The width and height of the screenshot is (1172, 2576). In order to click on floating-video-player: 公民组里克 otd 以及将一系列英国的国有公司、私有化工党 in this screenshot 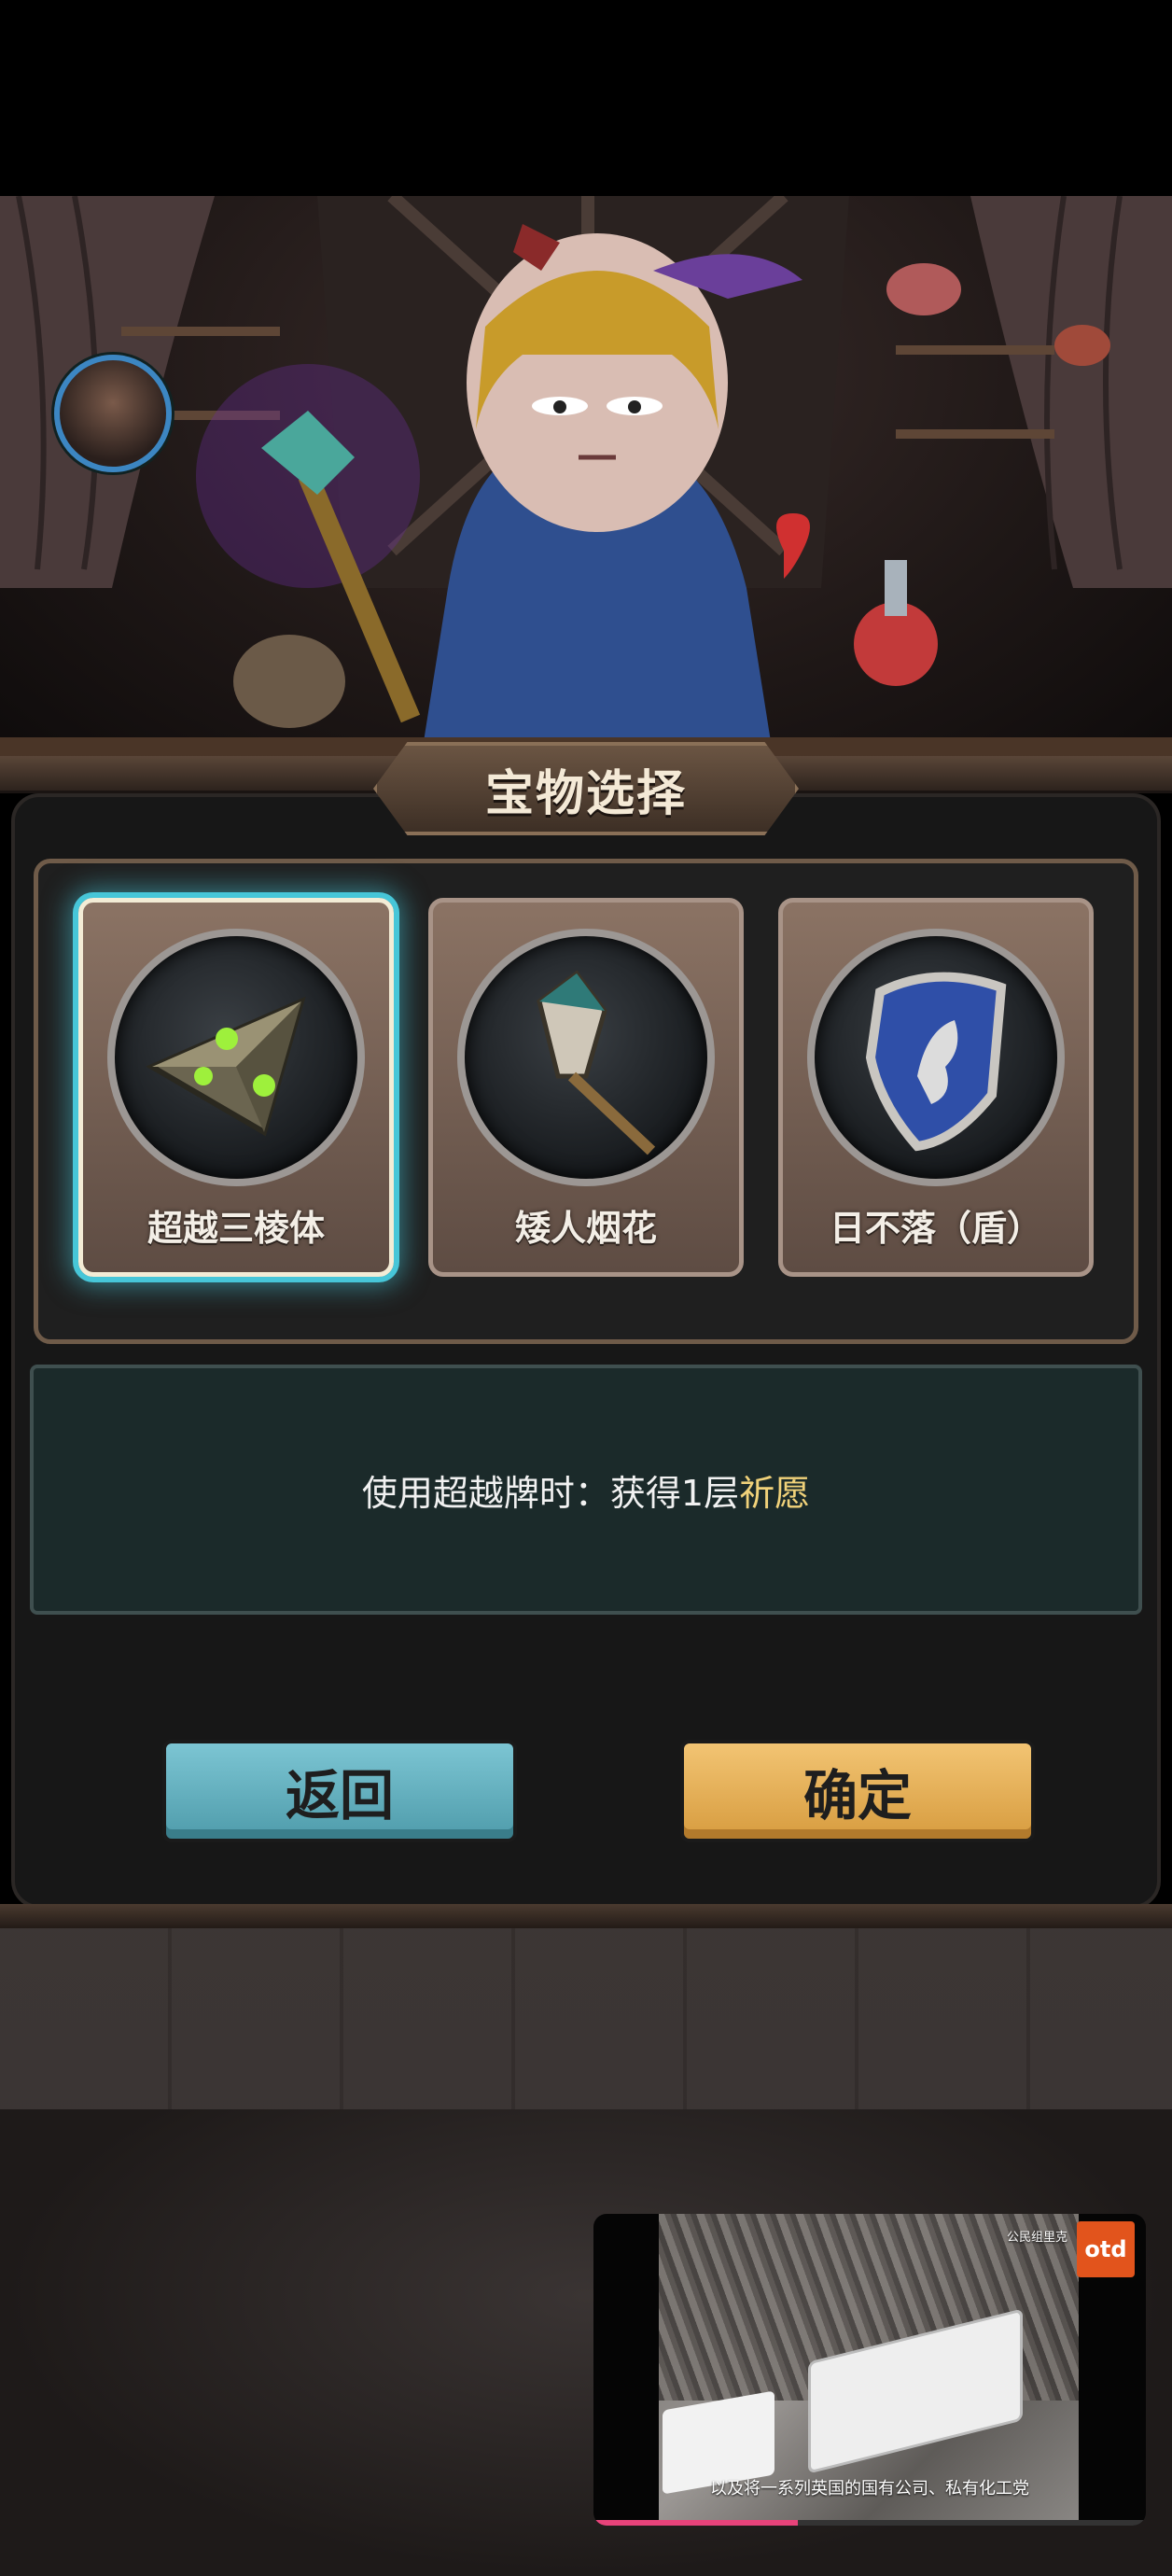, I will do `click(869, 2370)`.